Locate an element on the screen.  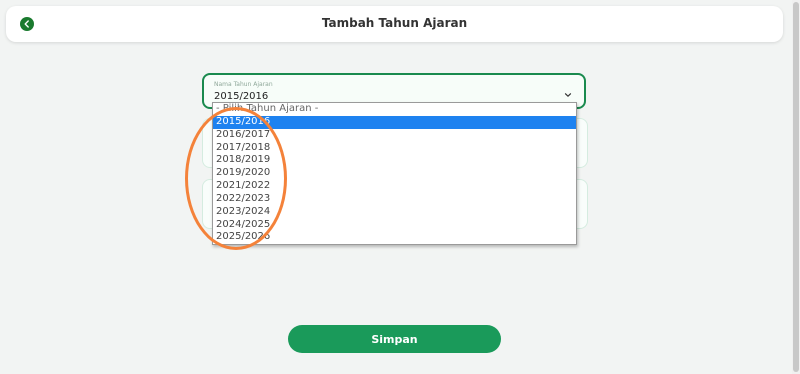
header-bar: Tambah Tahun Ajaran is located at coordinates (394, 24).